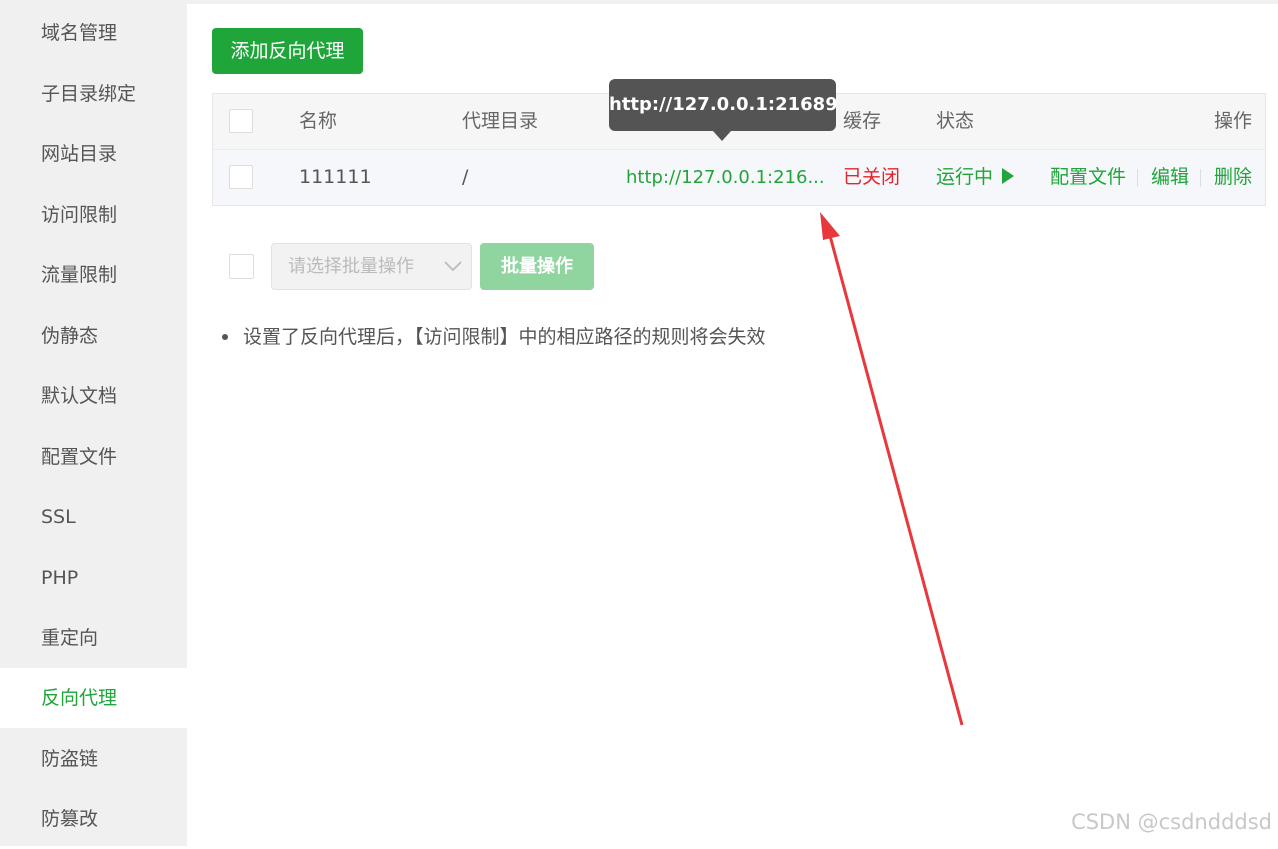 The width and height of the screenshot is (1278, 849). Describe the element at coordinates (537, 266) in the screenshot. I see `batch-operation-button: 批量操作` at that location.